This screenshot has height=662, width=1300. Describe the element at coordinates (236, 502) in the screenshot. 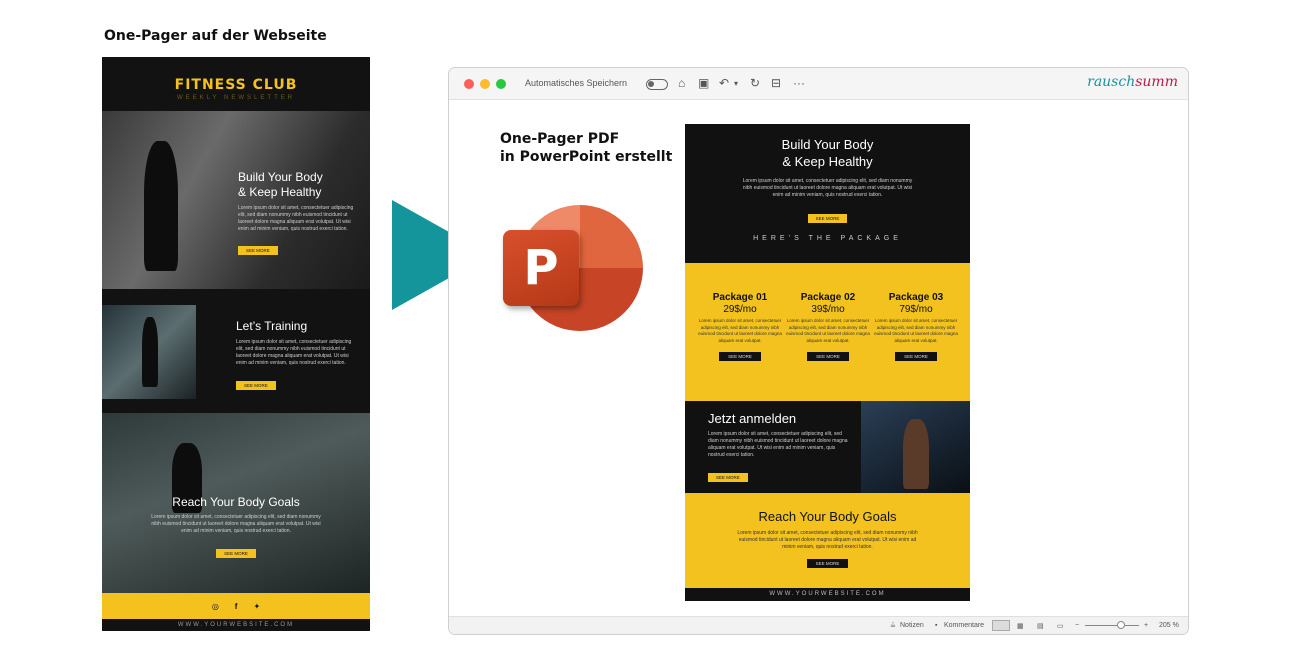

I see `goals-title: Reach Your Body Goals` at that location.